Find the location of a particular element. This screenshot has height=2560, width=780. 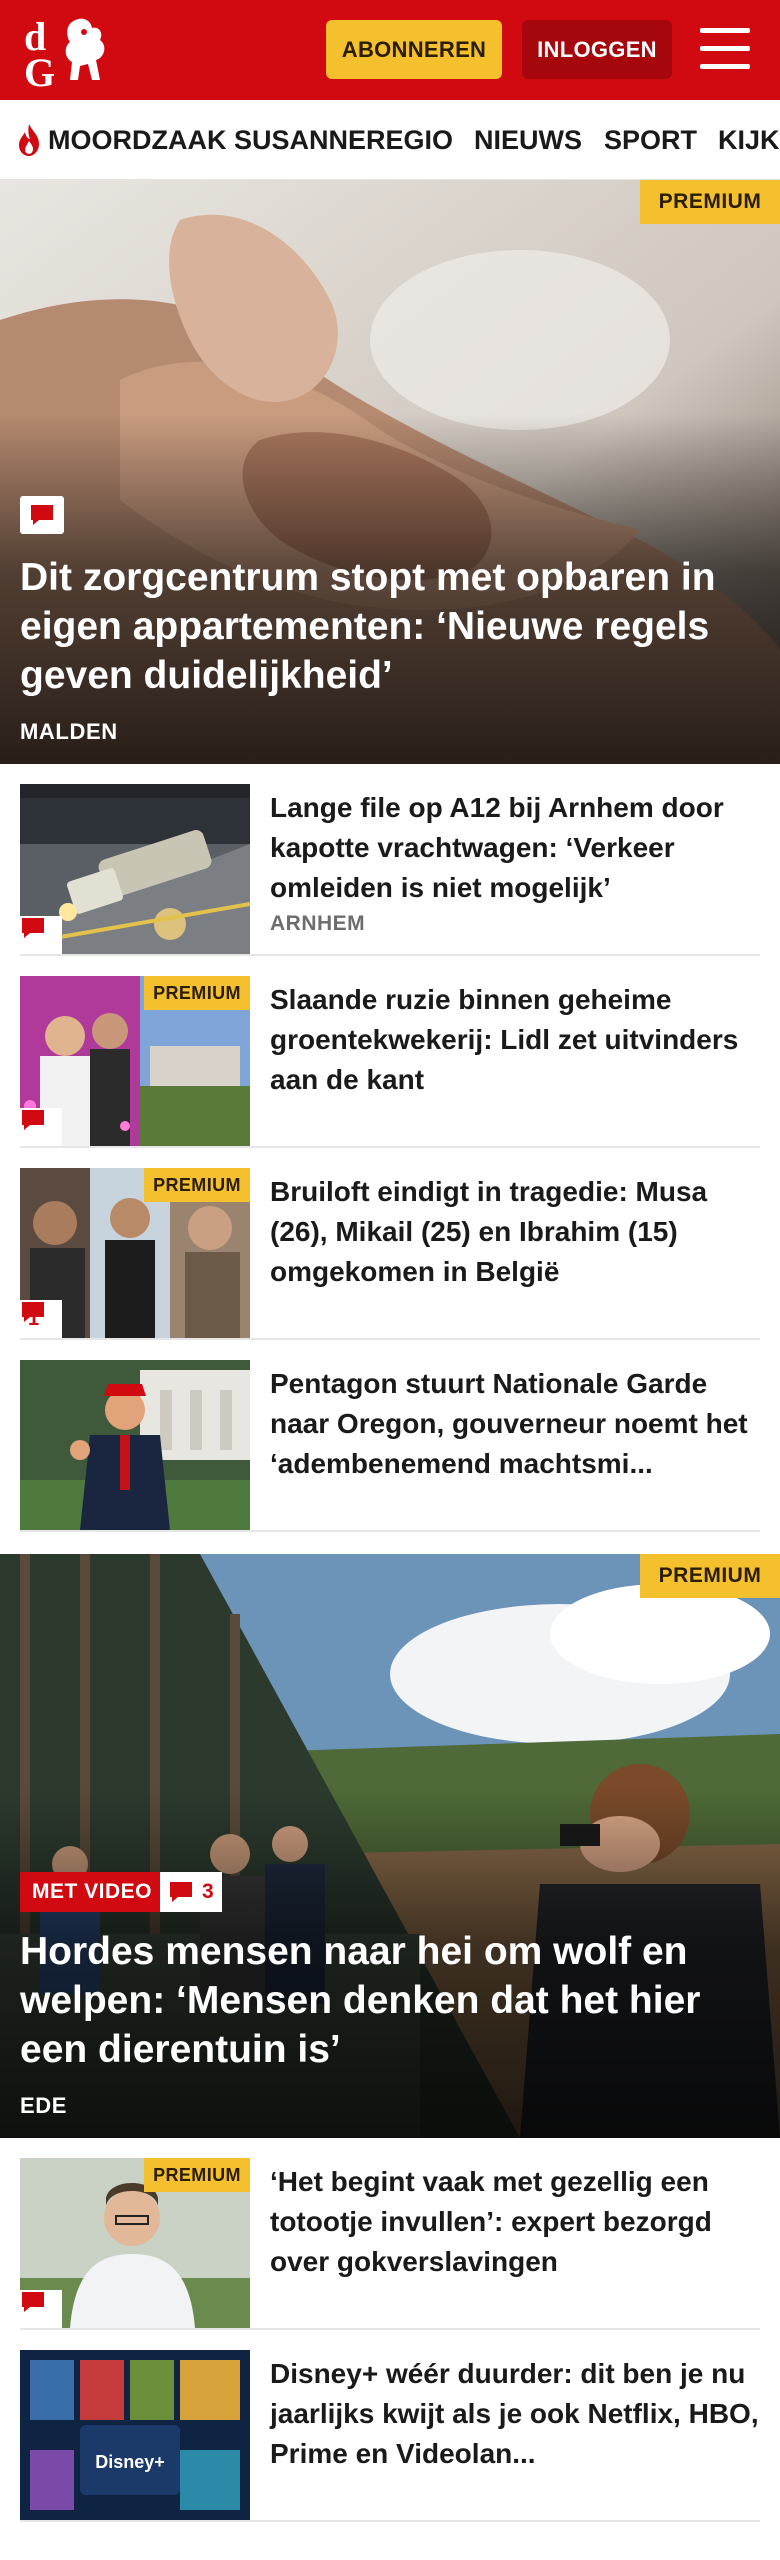

comment-badge: 3 is located at coordinates (191, 1892).